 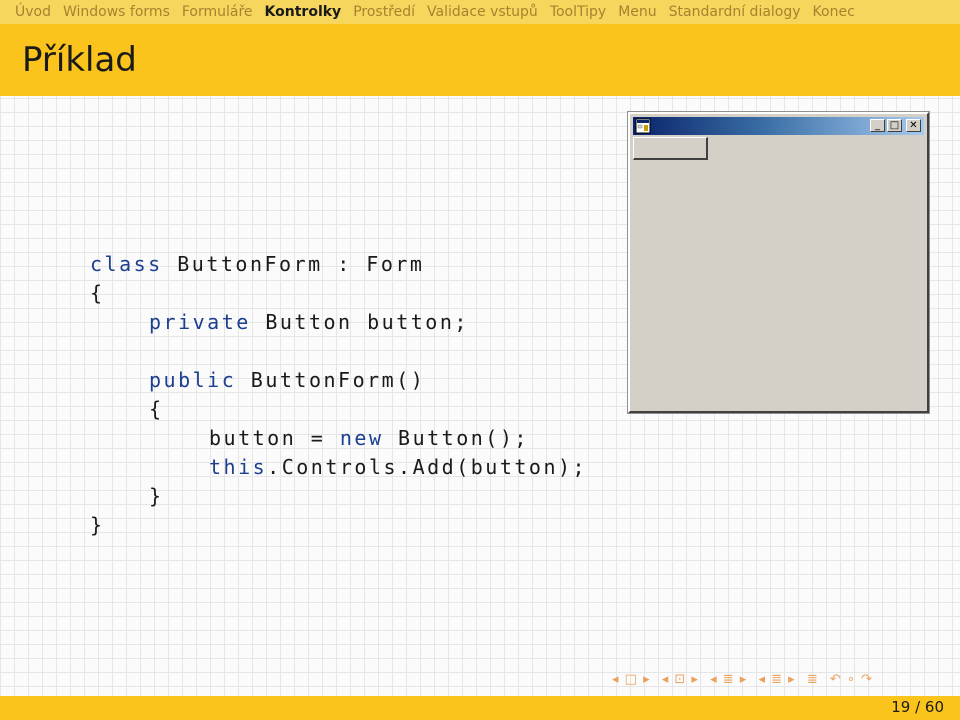 I want to click on code-text: .Controls.Add(button);, so click(x=427, y=467).